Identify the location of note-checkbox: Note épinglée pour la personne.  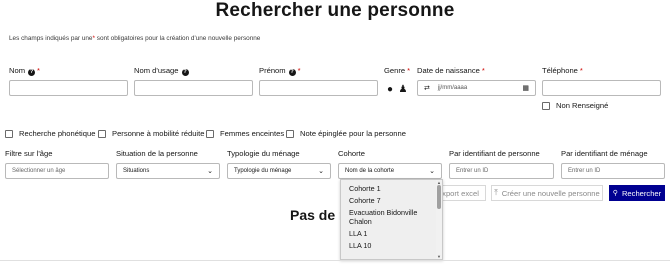
(346, 133).